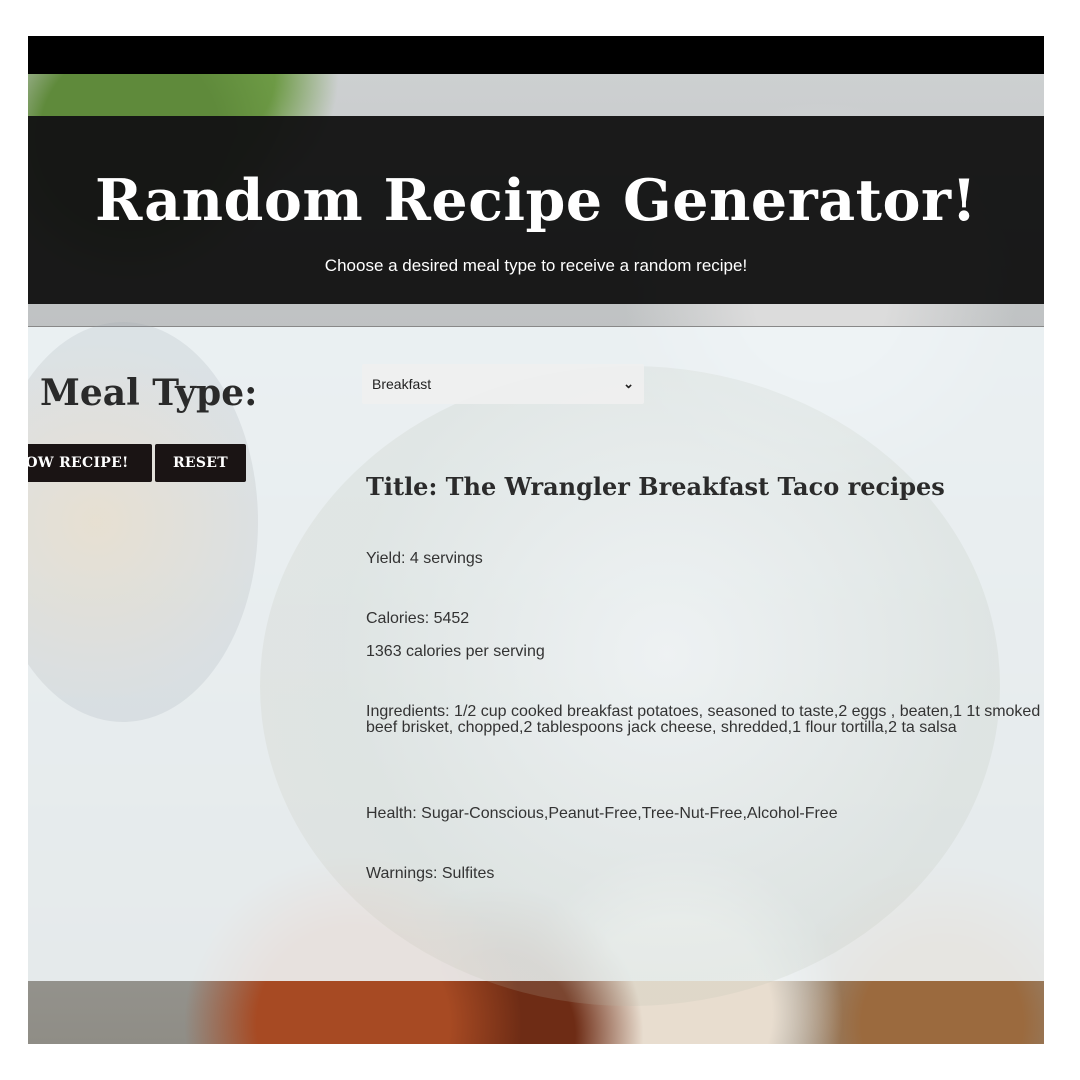 Image resolution: width=1080 pixels, height=1080 pixels. I want to click on background-food-image, so click(536, 1012).